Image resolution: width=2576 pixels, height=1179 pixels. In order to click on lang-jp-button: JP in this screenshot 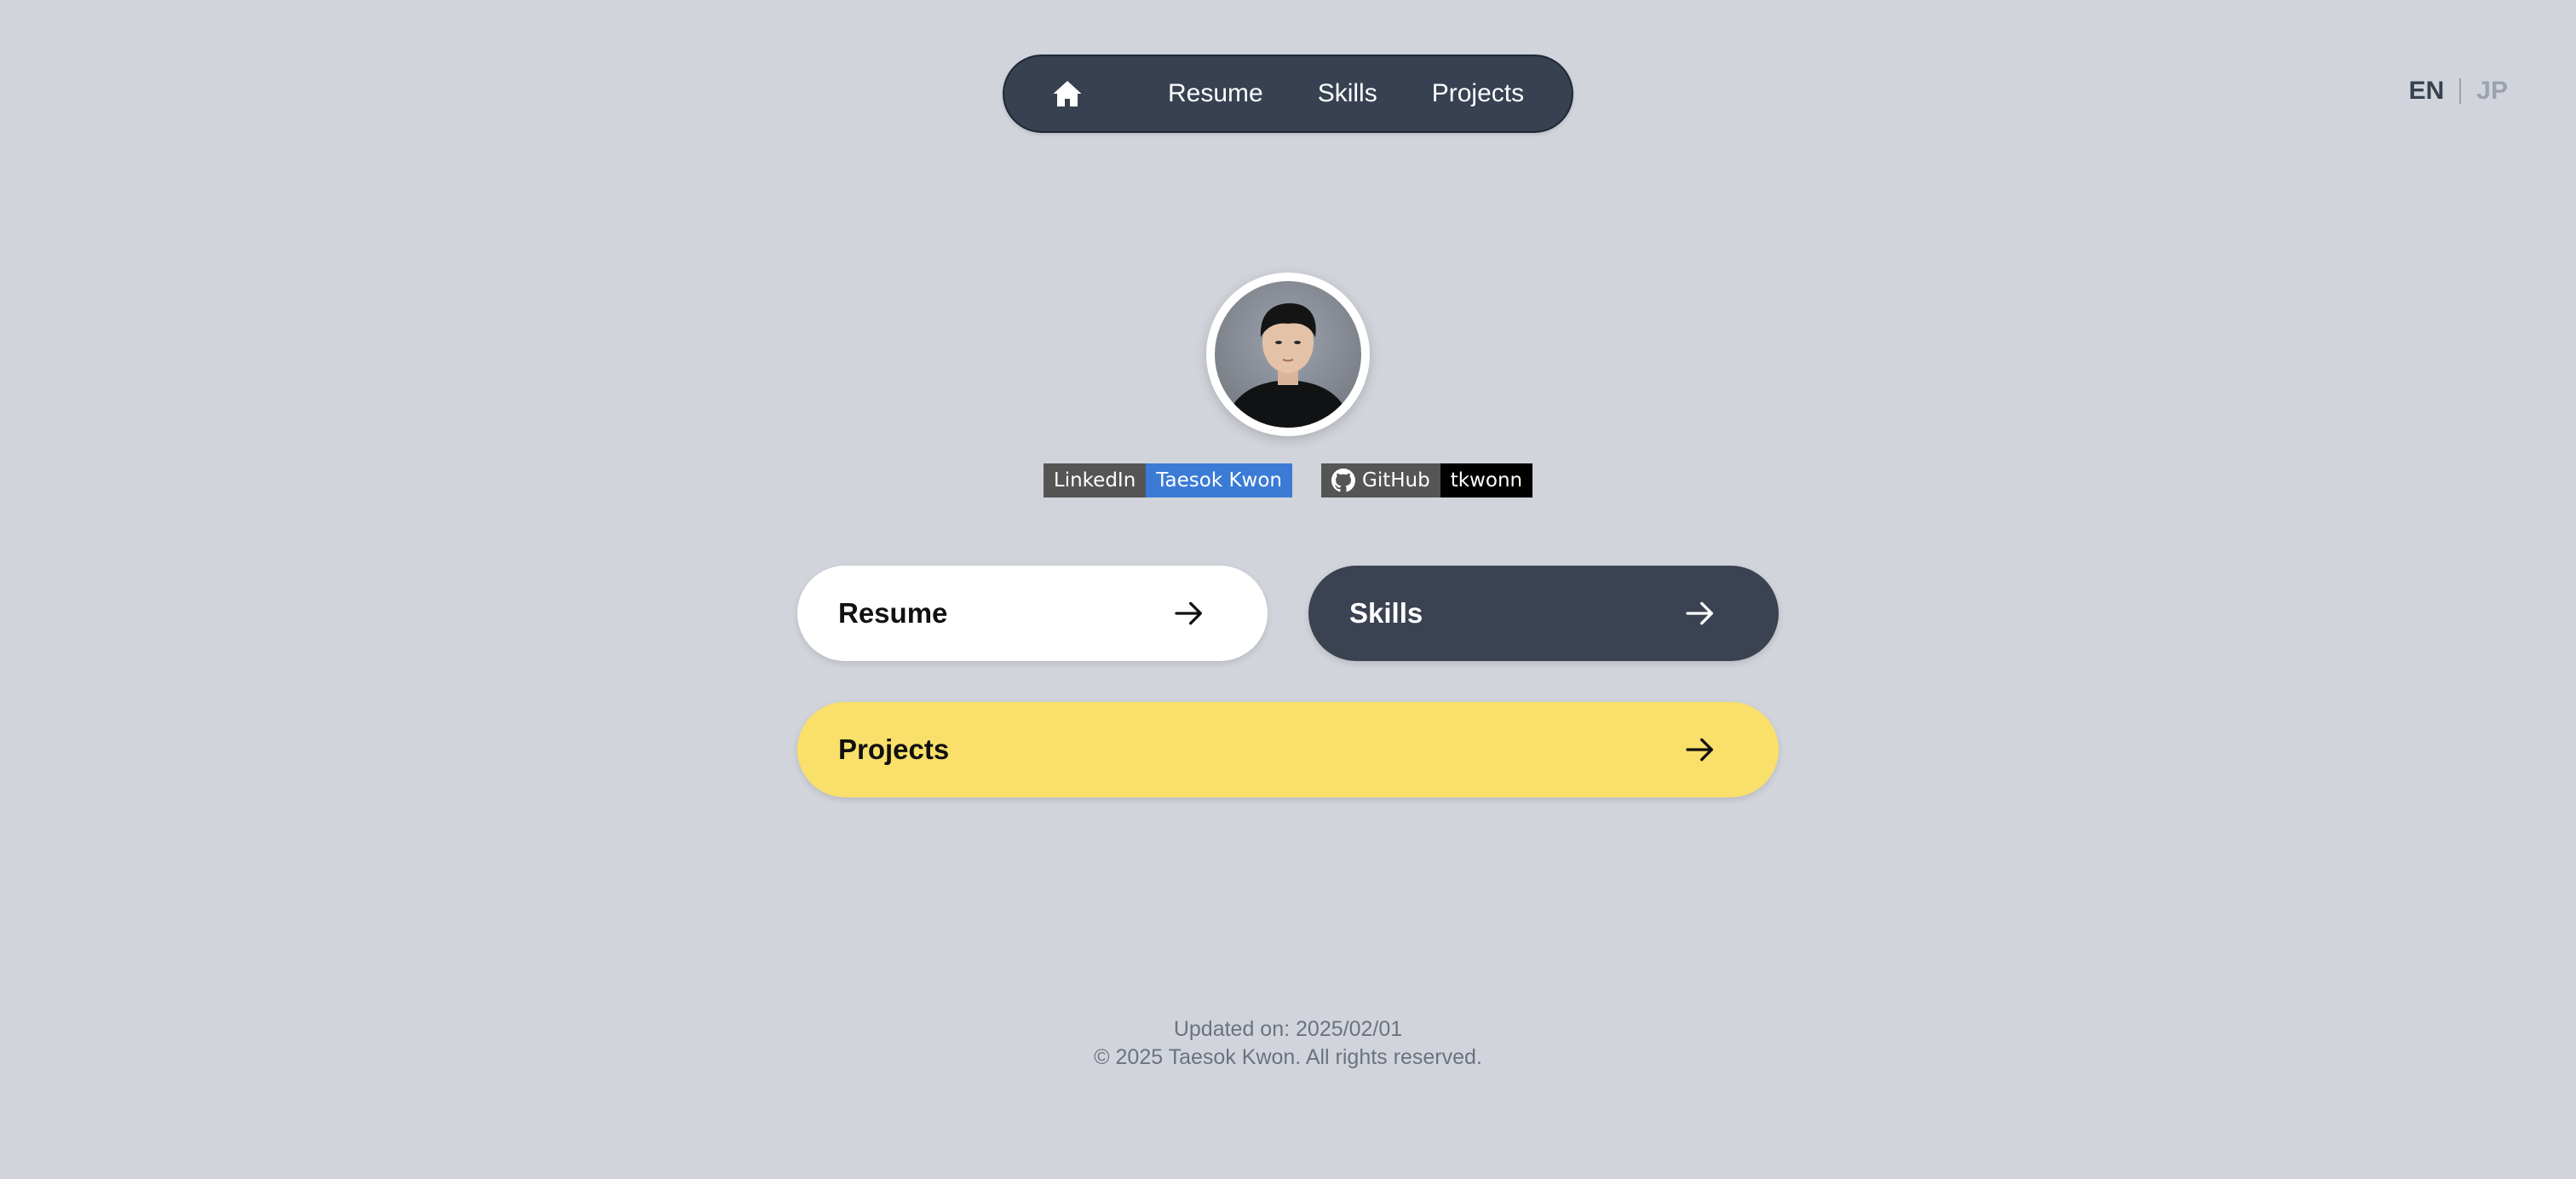, I will do `click(2492, 91)`.